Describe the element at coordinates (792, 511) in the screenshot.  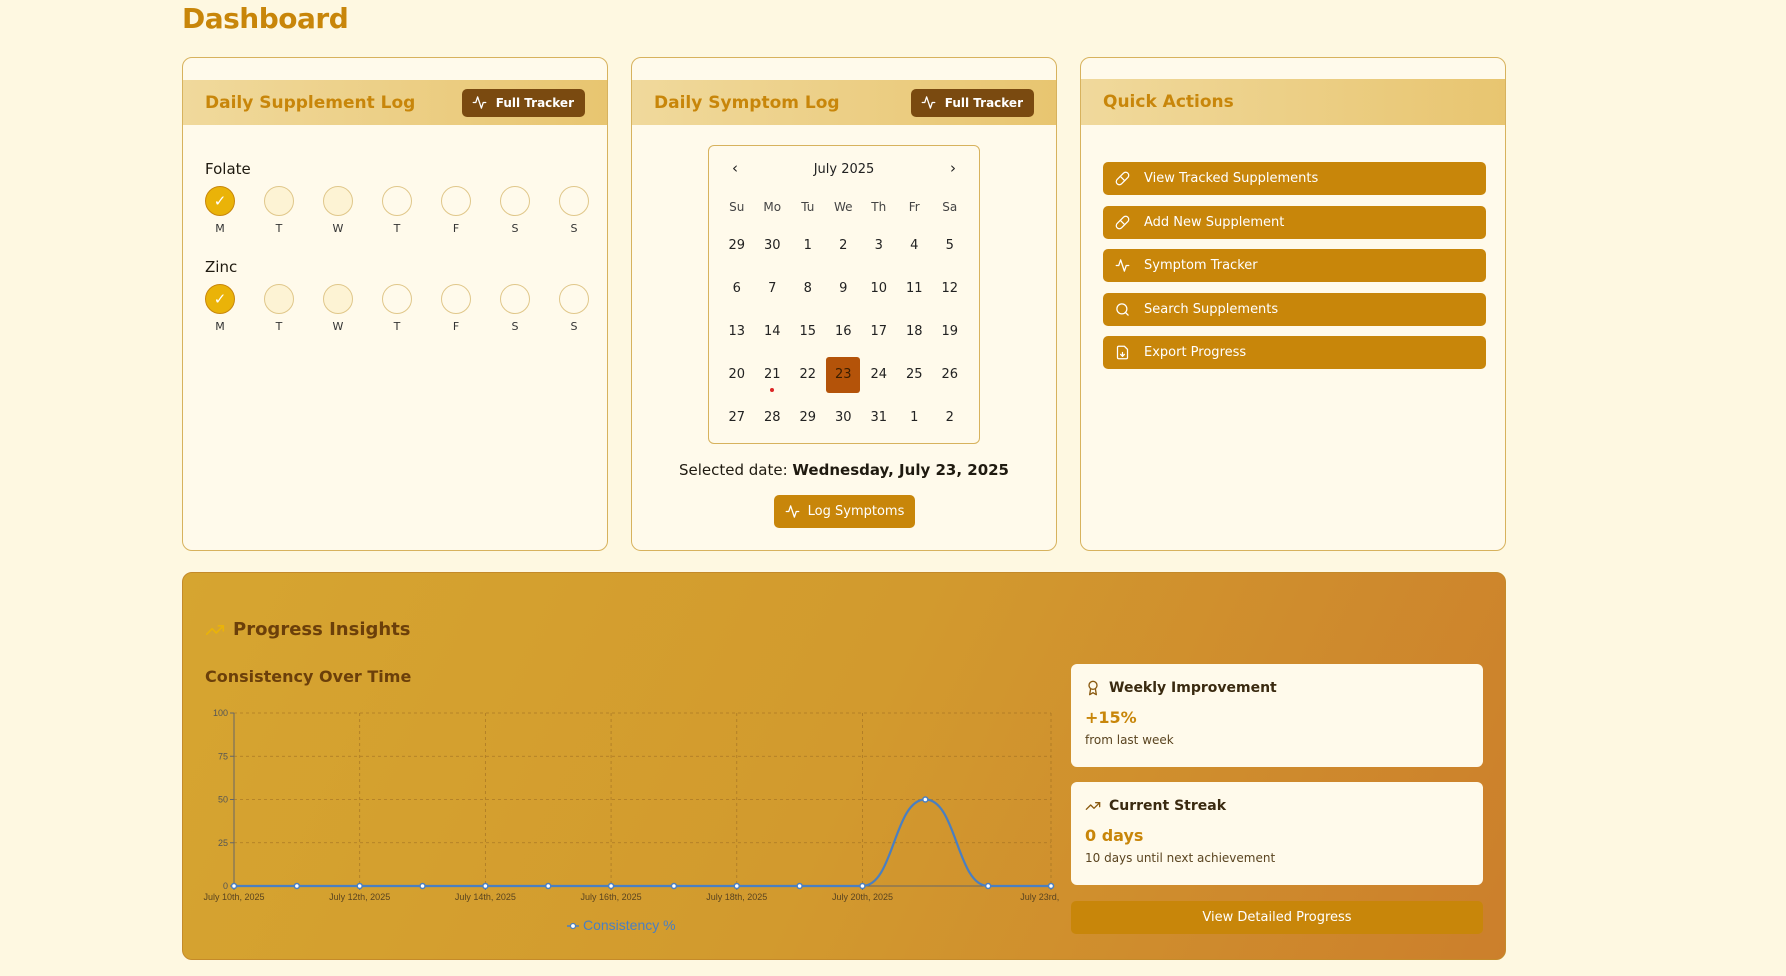
I see `activity-icon` at that location.